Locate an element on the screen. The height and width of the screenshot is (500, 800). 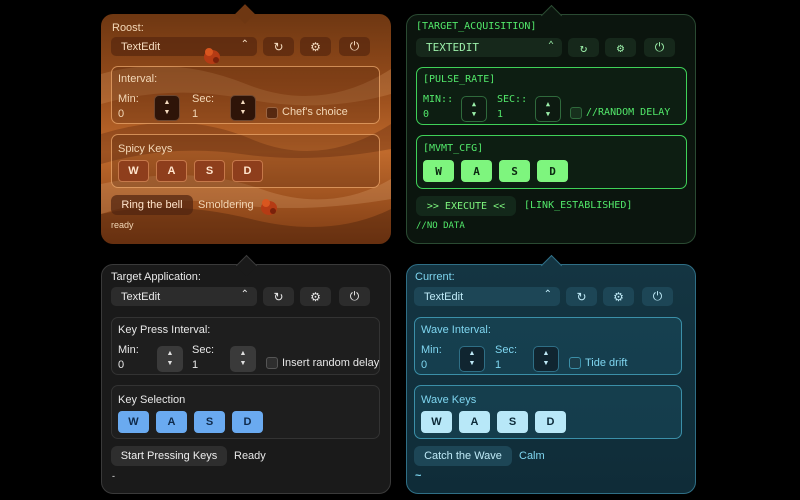
min-label: MIN:: is located at coordinates (438, 99).